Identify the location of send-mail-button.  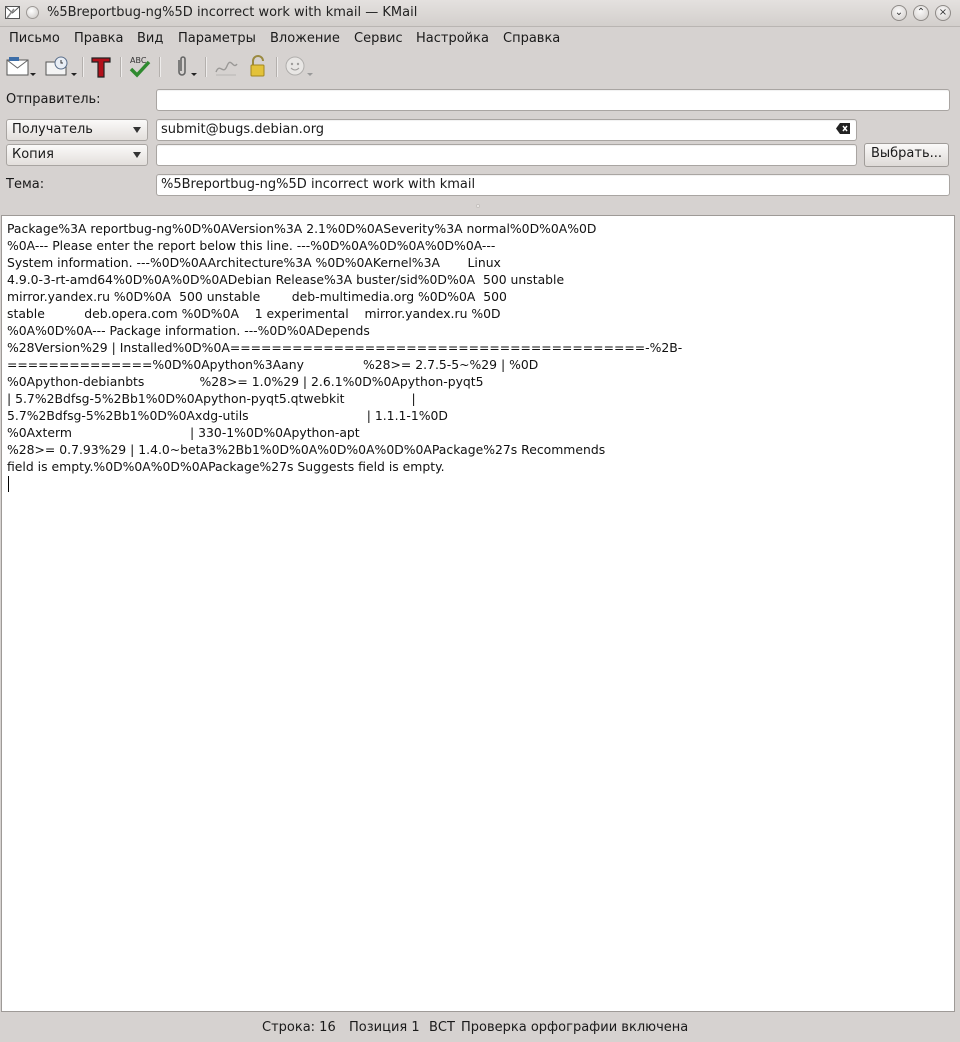
(21, 67).